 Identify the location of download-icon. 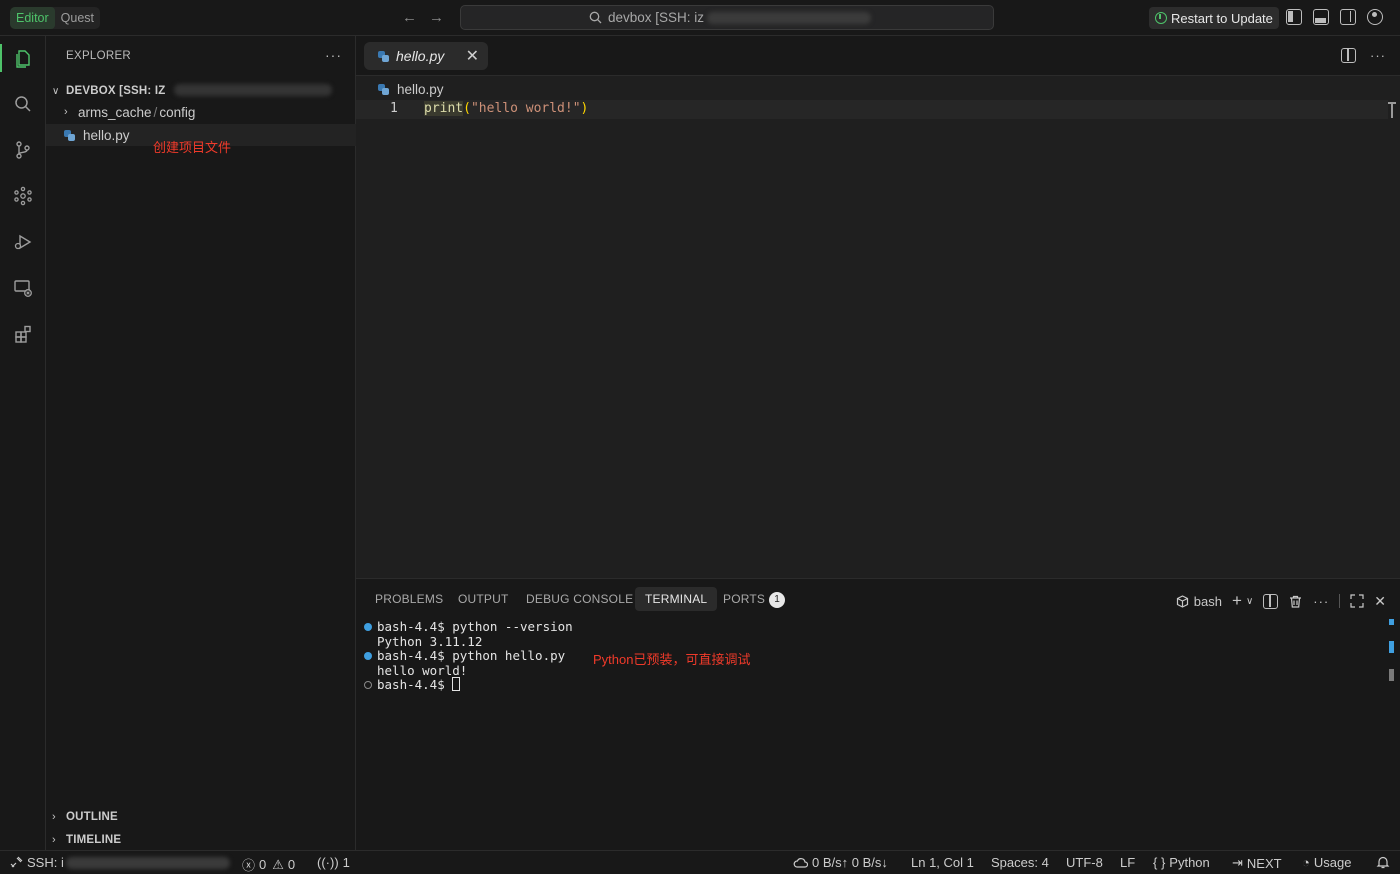
(1161, 18).